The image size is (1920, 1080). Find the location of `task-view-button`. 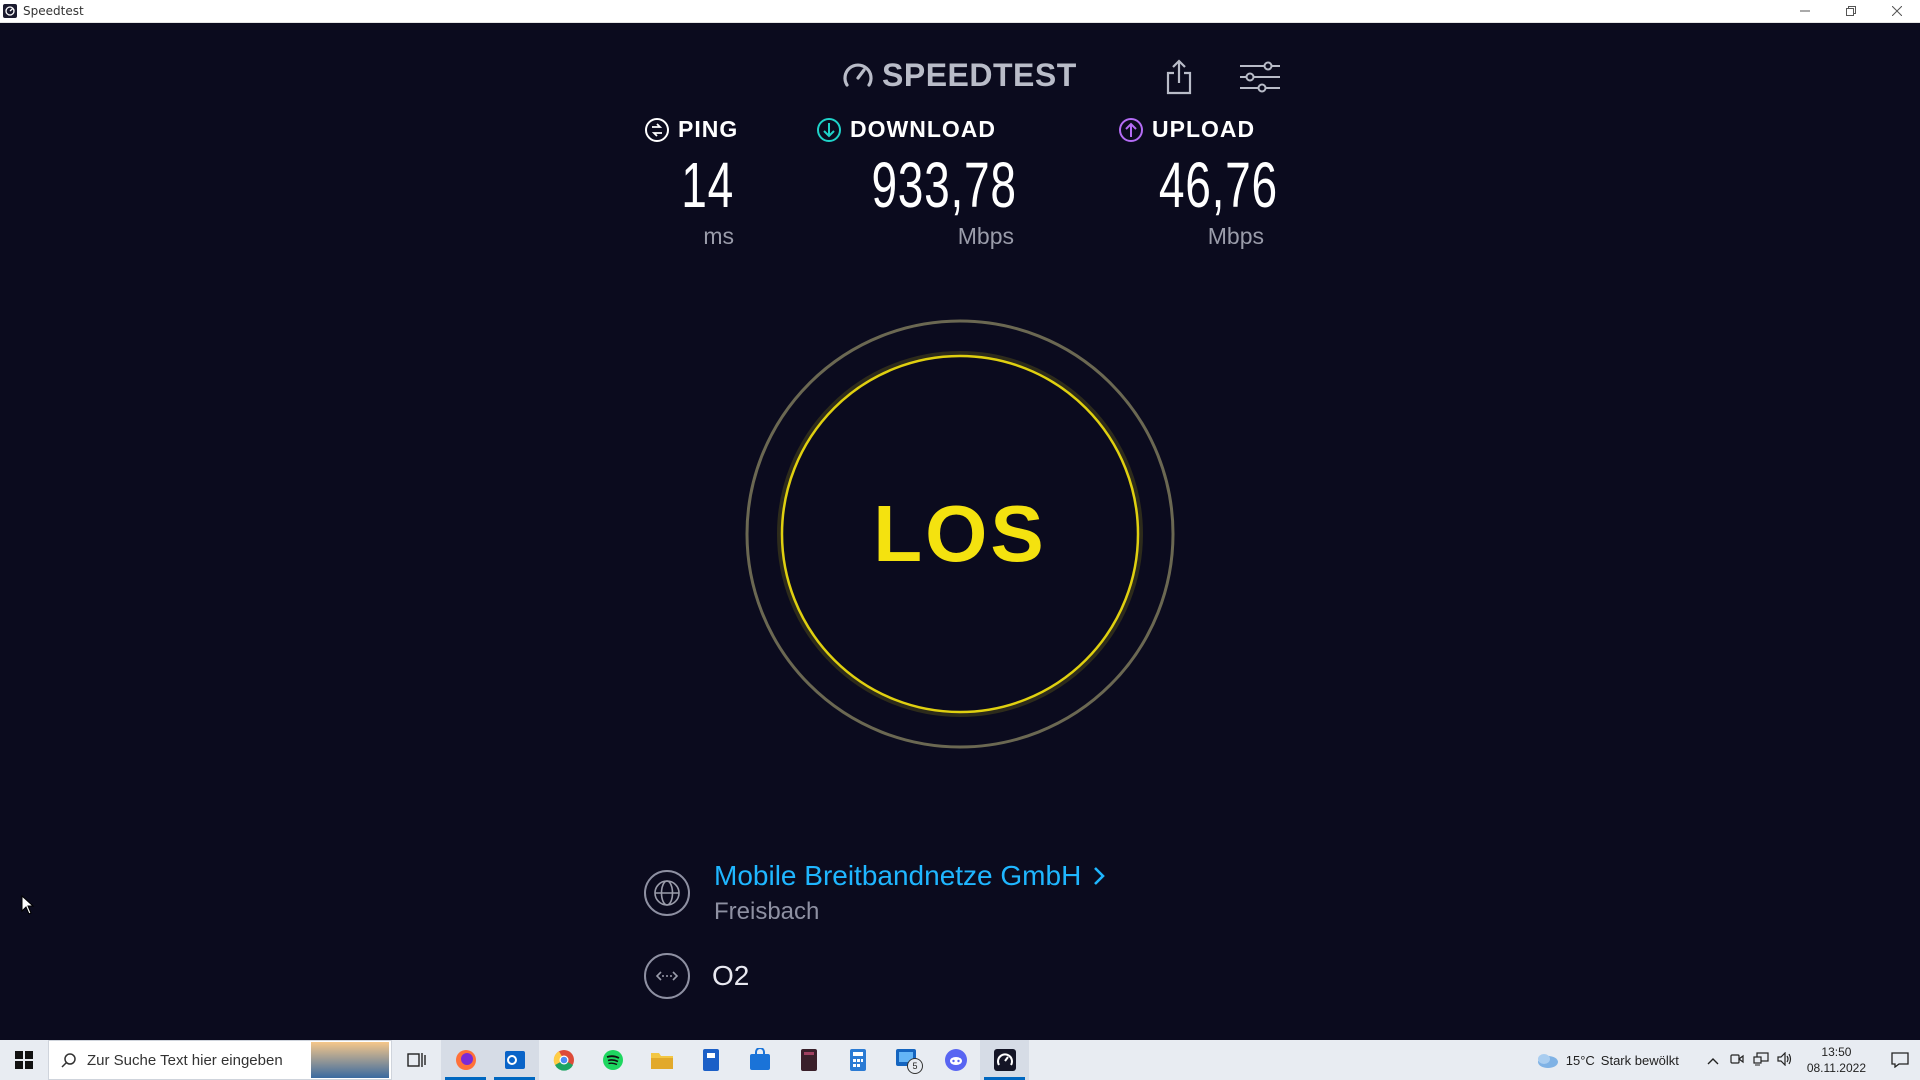

task-view-button is located at coordinates (416, 1060).